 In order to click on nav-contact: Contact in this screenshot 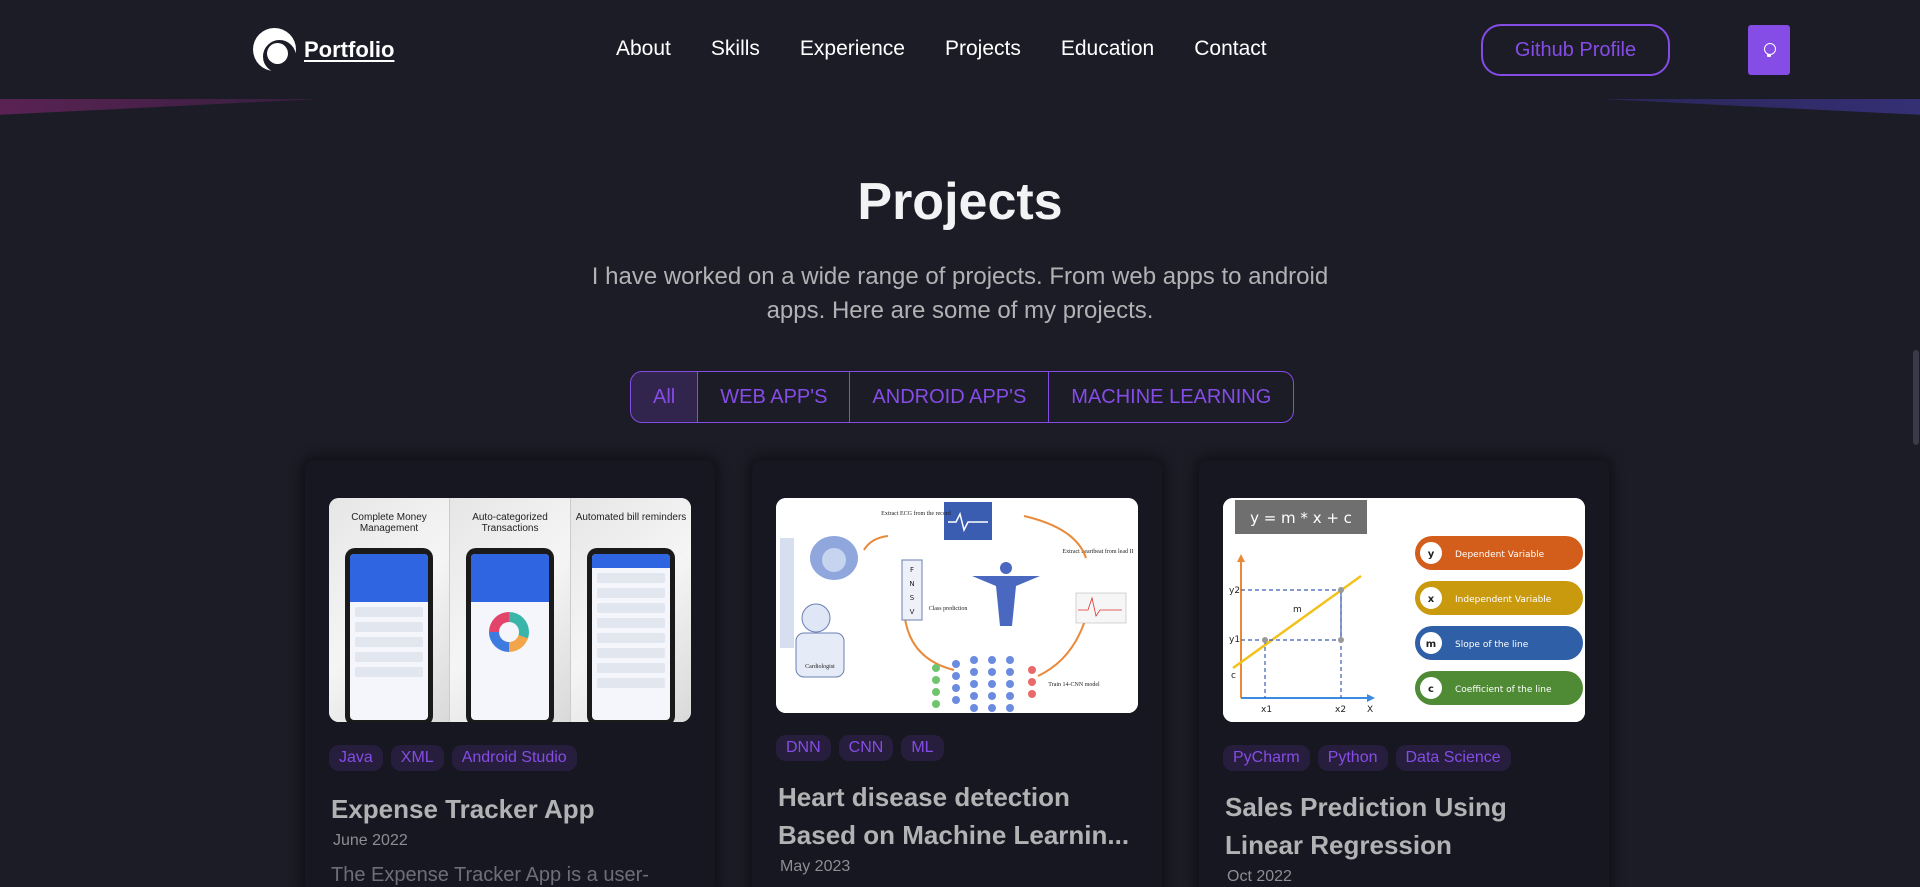, I will do `click(1230, 49)`.